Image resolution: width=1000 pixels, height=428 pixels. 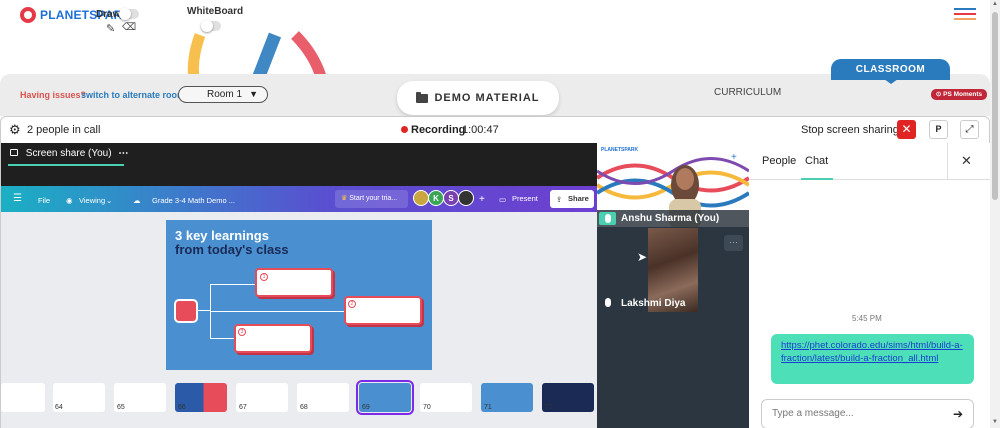 I want to click on scroll-up-icon: ▲, so click(x=995, y=4).